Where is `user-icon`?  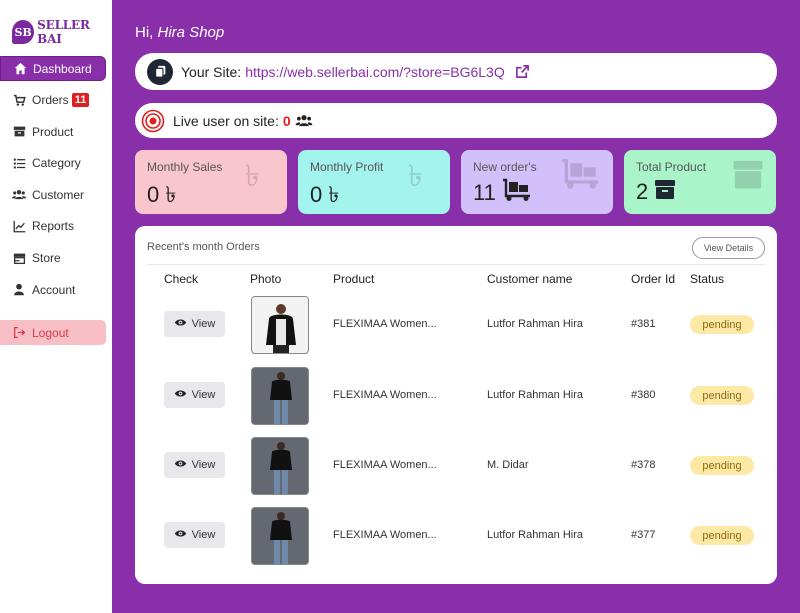
user-icon is located at coordinates (19, 290).